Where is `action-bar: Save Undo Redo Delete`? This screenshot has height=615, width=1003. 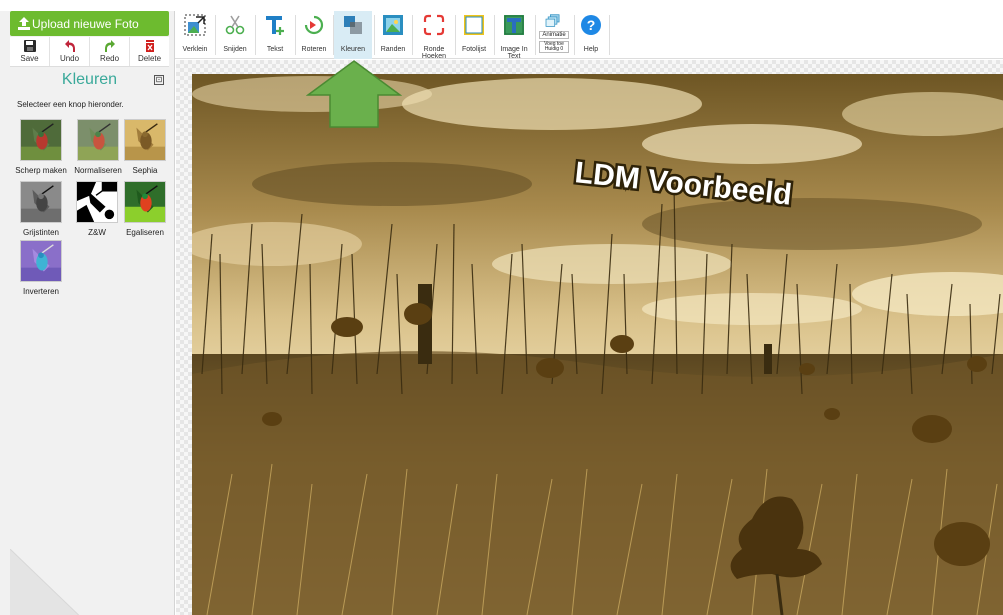
action-bar: Save Undo Redo Delete is located at coordinates (89, 52).